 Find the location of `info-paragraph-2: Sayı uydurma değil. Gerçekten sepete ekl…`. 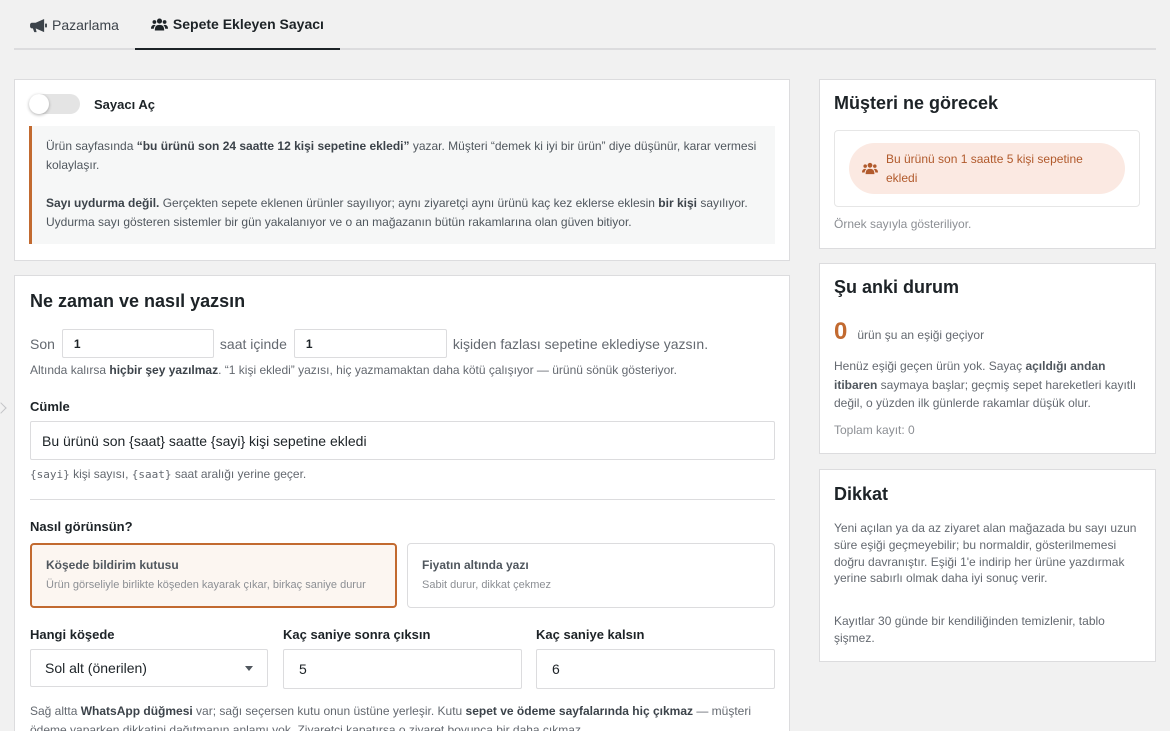

info-paragraph-2: Sayı uydurma değil. Gerçekten sepete ekl… is located at coordinates (403, 213).